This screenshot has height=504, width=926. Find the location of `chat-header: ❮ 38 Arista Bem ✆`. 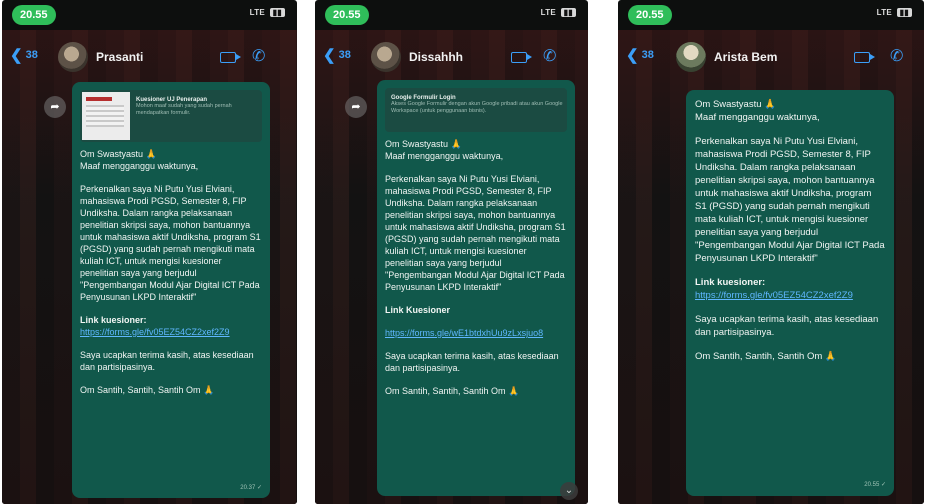

chat-header: ❮ 38 Arista Bem ✆ is located at coordinates (771, 58).